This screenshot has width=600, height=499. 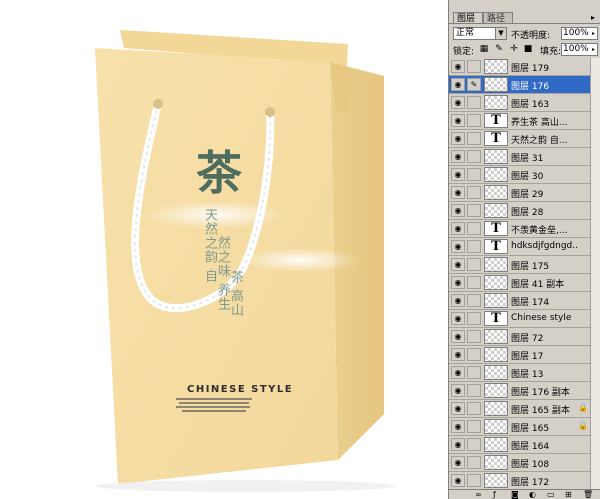 I want to click on layer-row: ◉ 图层 108, so click(x=519, y=463).